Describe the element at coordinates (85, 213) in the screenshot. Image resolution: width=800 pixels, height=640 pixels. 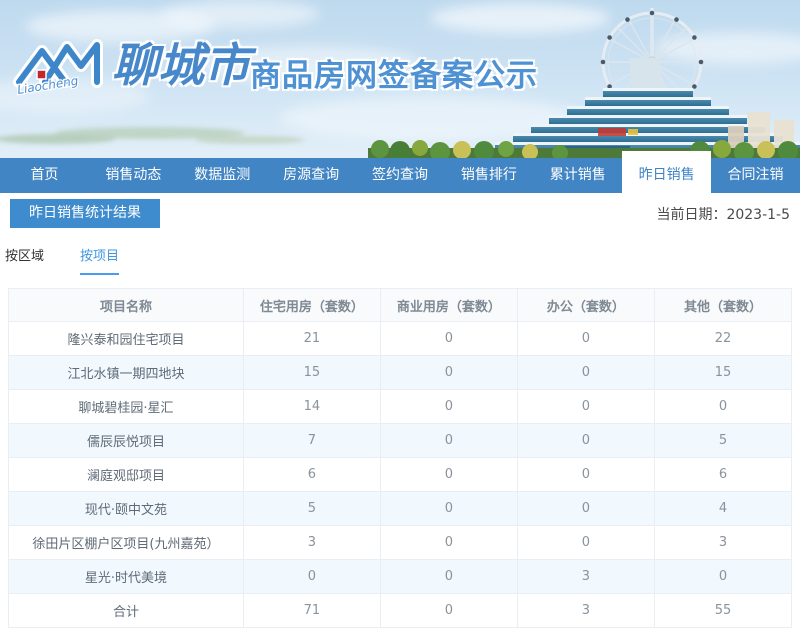
I see `page-title: 昨日销售统计结果` at that location.